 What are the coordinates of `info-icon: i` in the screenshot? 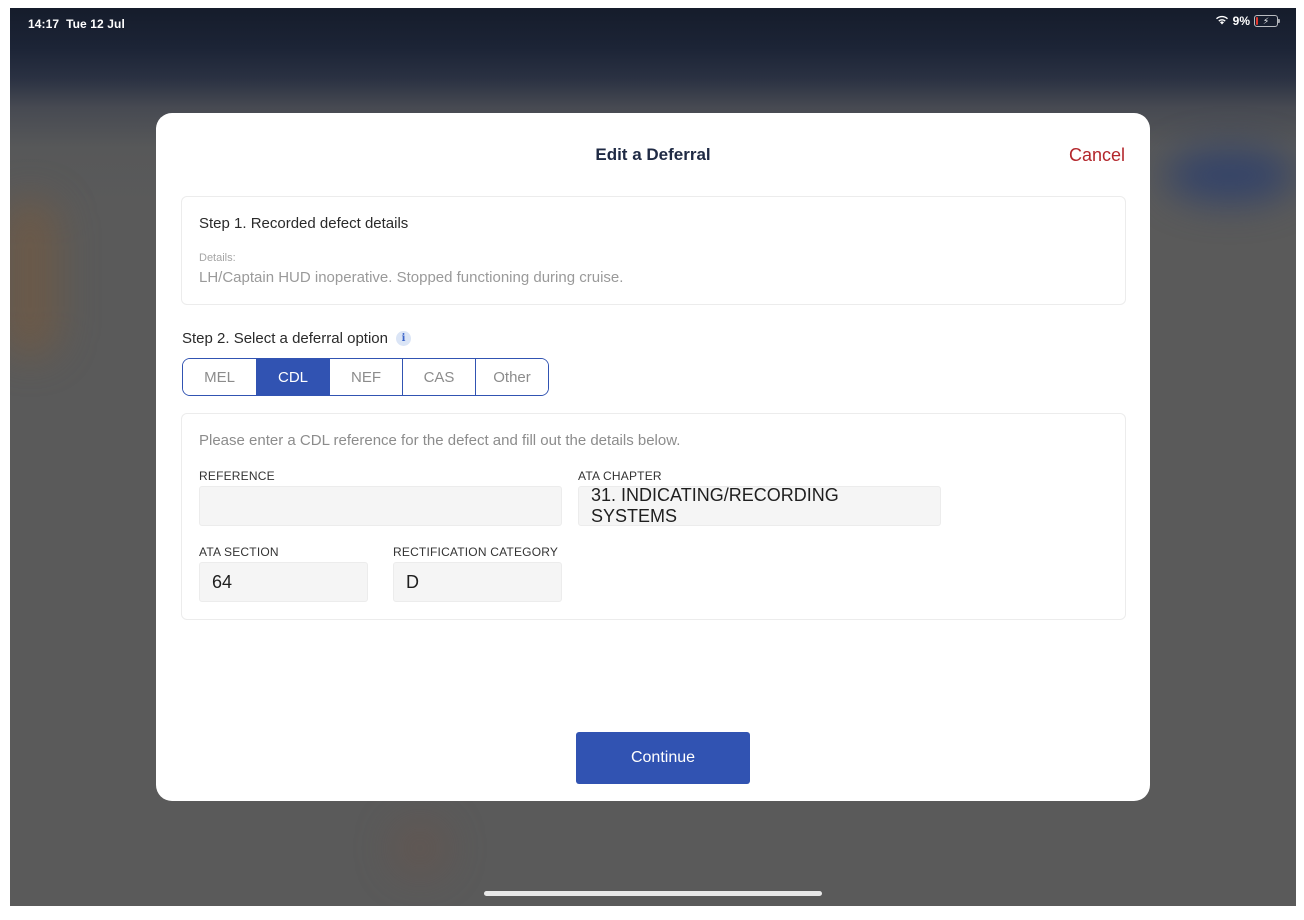 It's located at (403, 338).